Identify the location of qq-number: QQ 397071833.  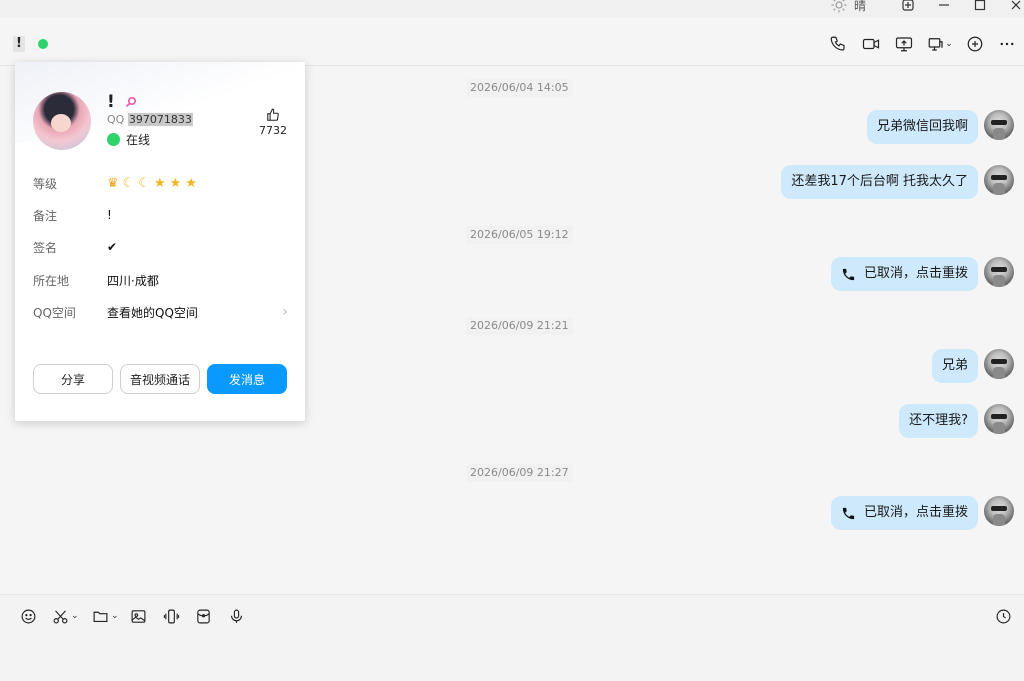
(150, 119).